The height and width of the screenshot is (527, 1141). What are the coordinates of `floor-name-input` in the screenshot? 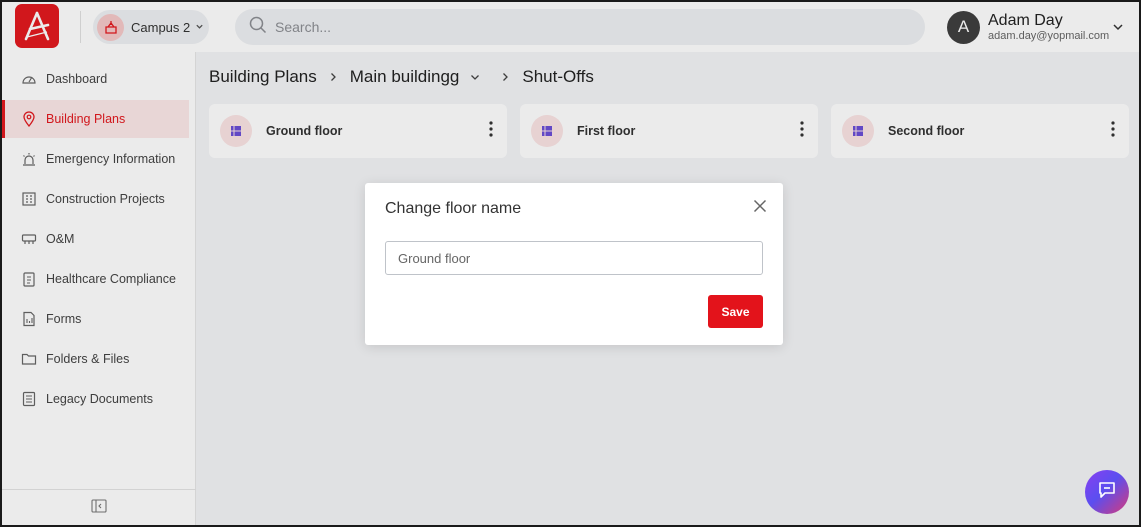 It's located at (574, 258).